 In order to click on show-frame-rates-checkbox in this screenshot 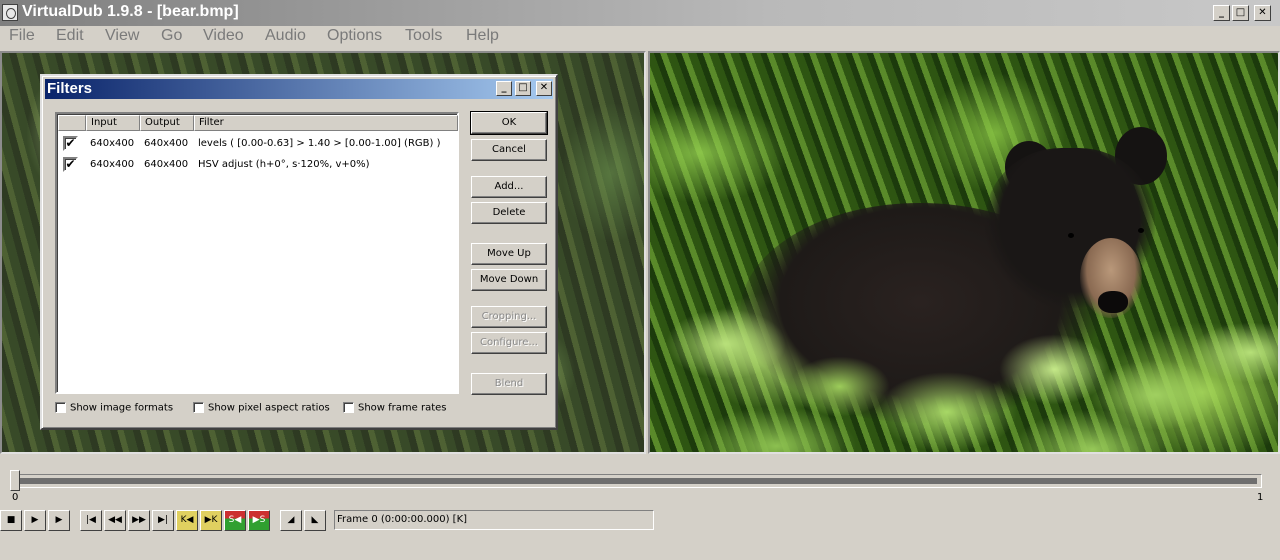, I will do `click(348, 407)`.